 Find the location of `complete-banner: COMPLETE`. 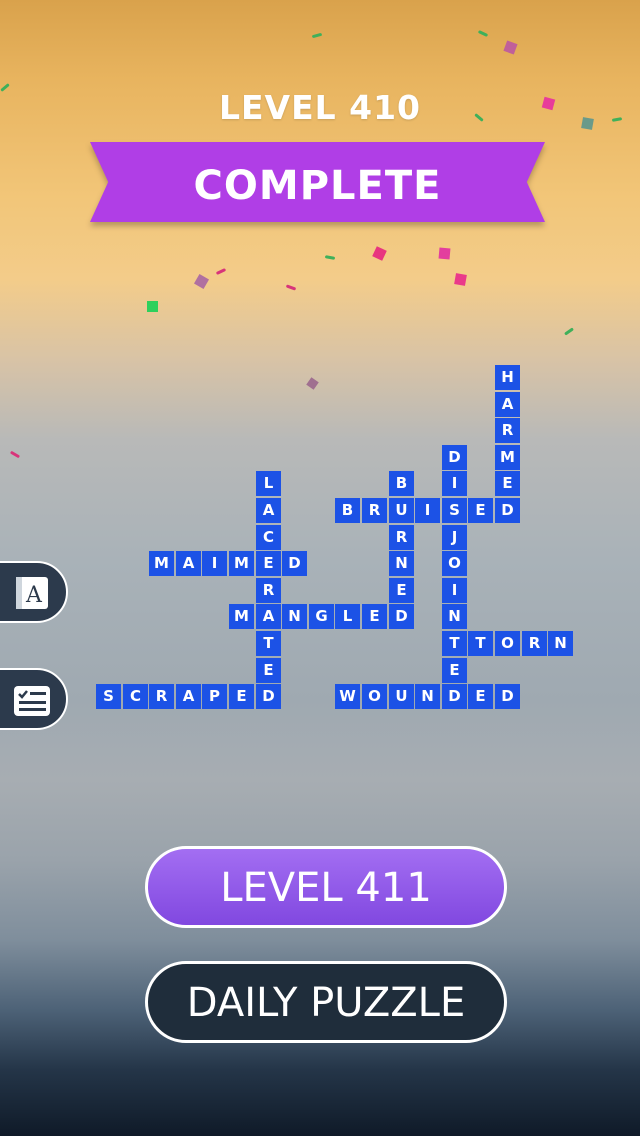

complete-banner: COMPLETE is located at coordinates (317, 182).